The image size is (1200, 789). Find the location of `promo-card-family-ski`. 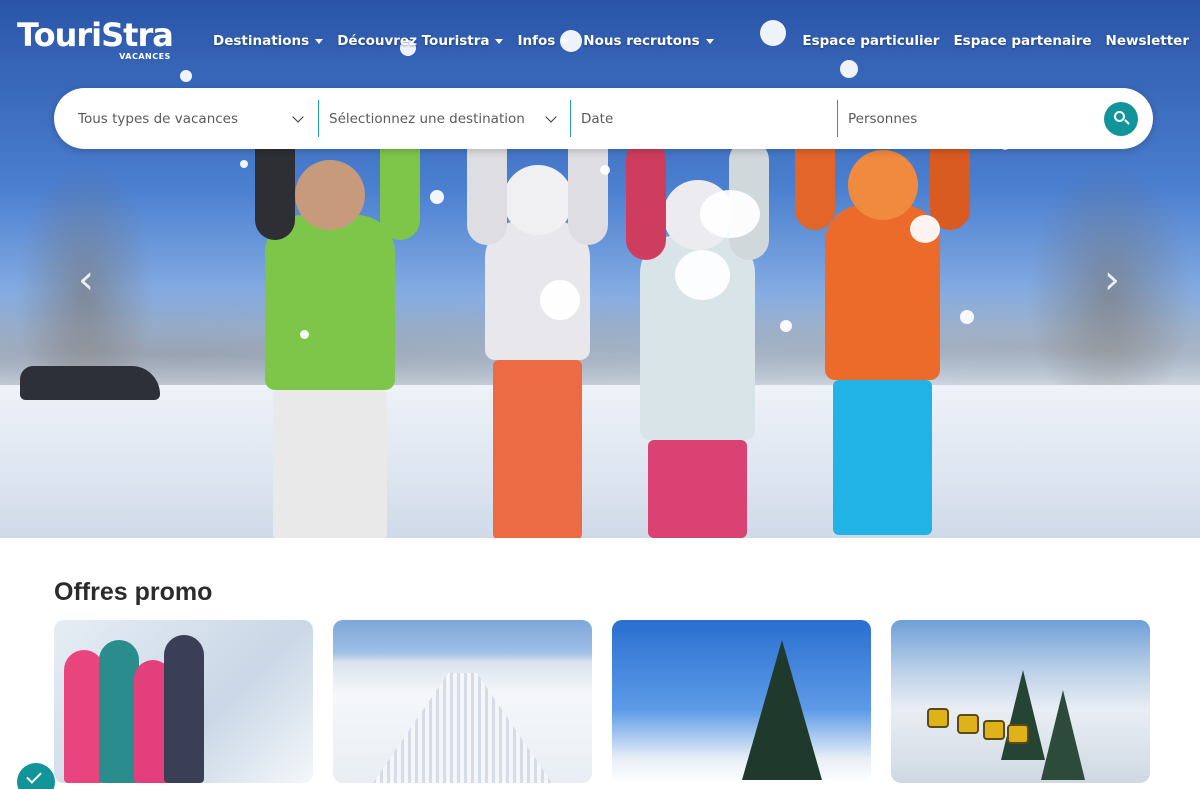

promo-card-family-ski is located at coordinates (183, 701).